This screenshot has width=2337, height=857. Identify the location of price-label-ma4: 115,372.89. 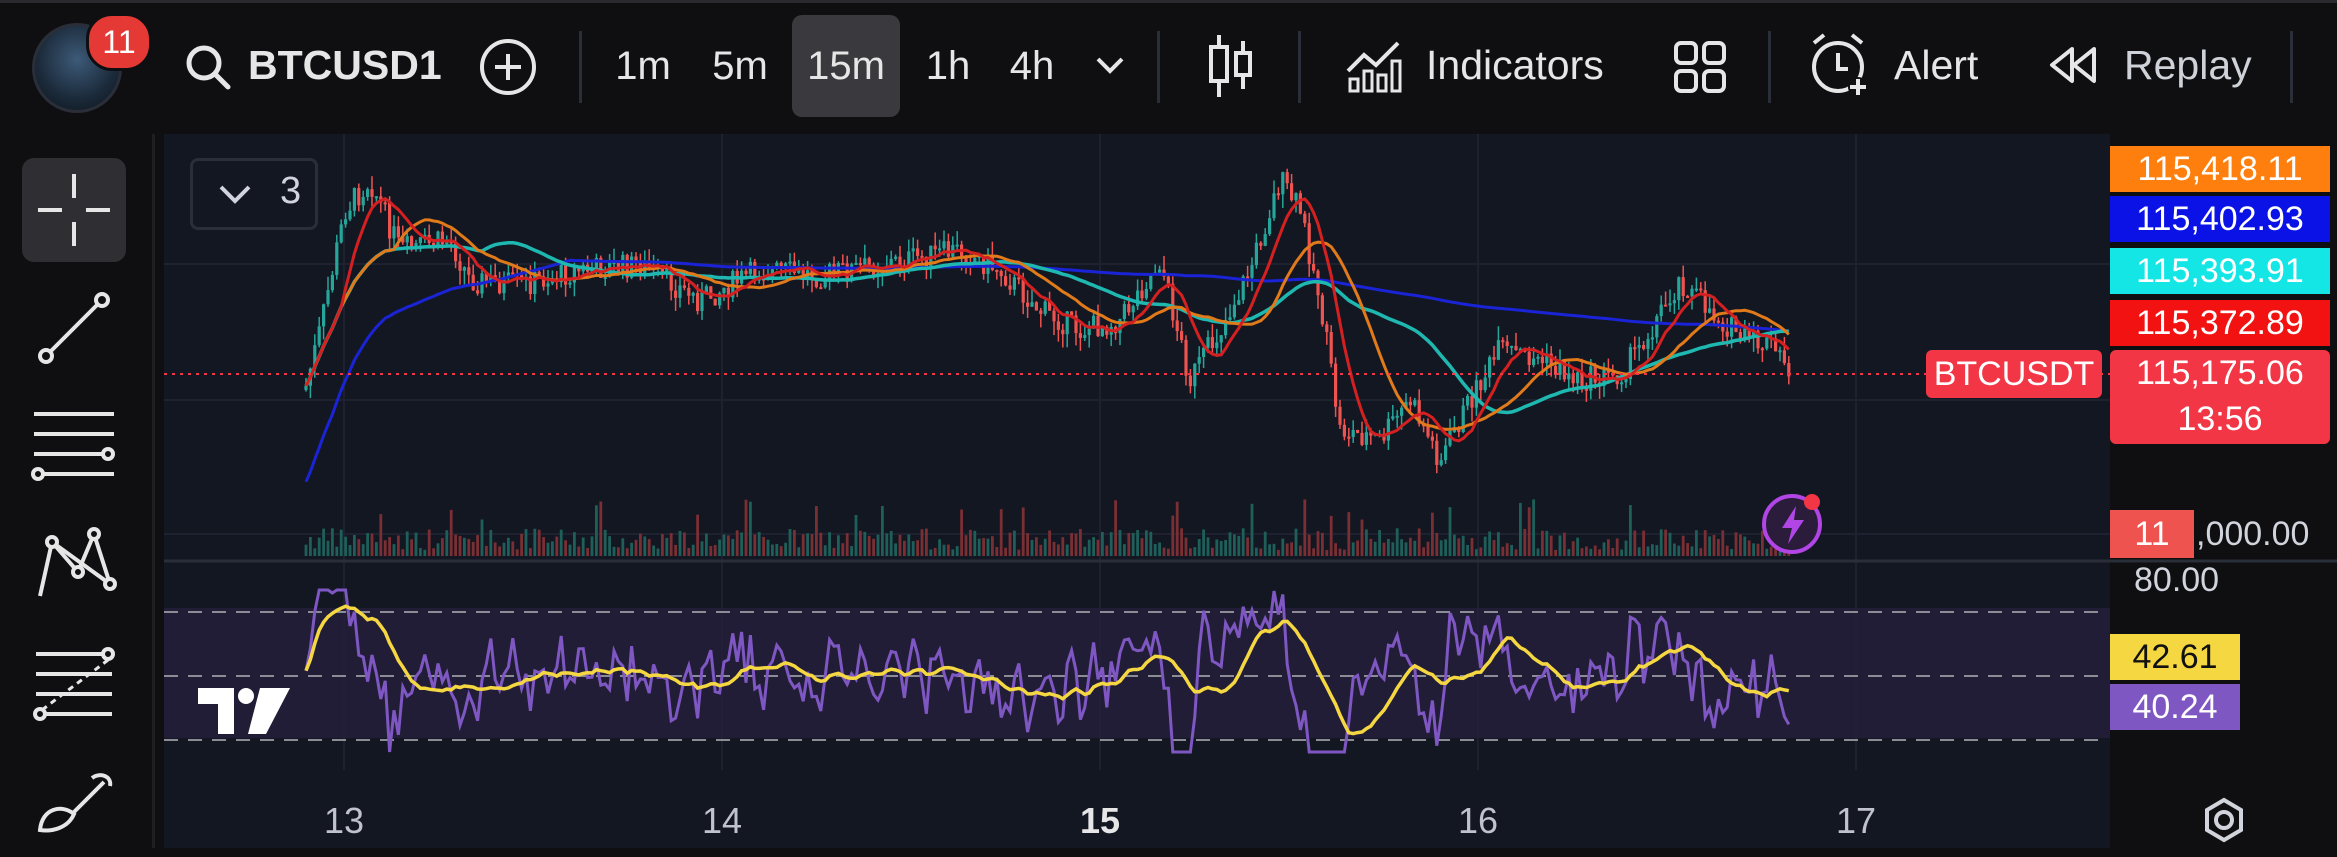
(2220, 323).